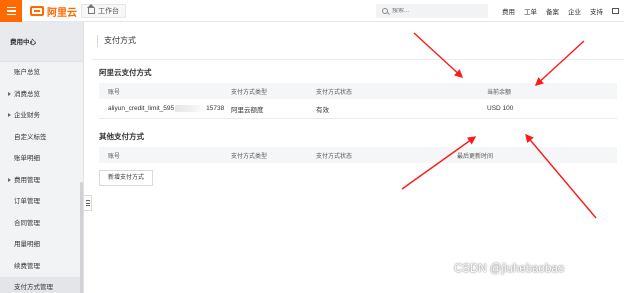  Describe the element at coordinates (141, 108) in the screenshot. I see `account-prefix: aliyun_credit_limit_595` at that location.